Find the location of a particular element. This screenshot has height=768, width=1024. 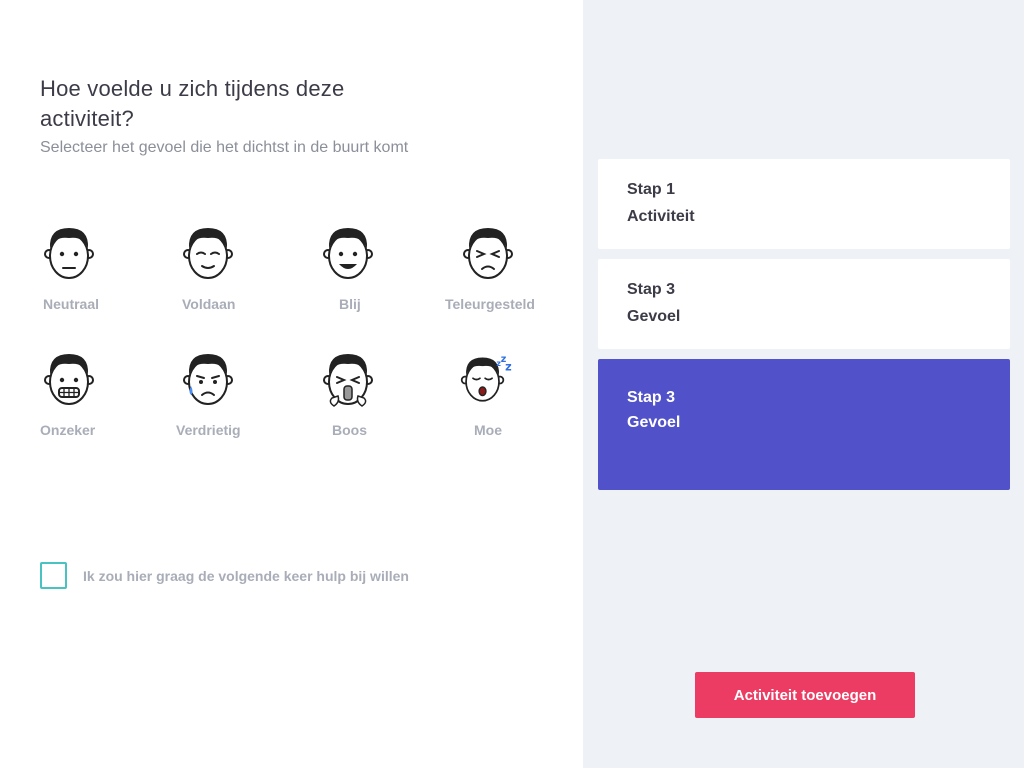

emotion-onzeker: Onzeker is located at coordinates (90, 398).